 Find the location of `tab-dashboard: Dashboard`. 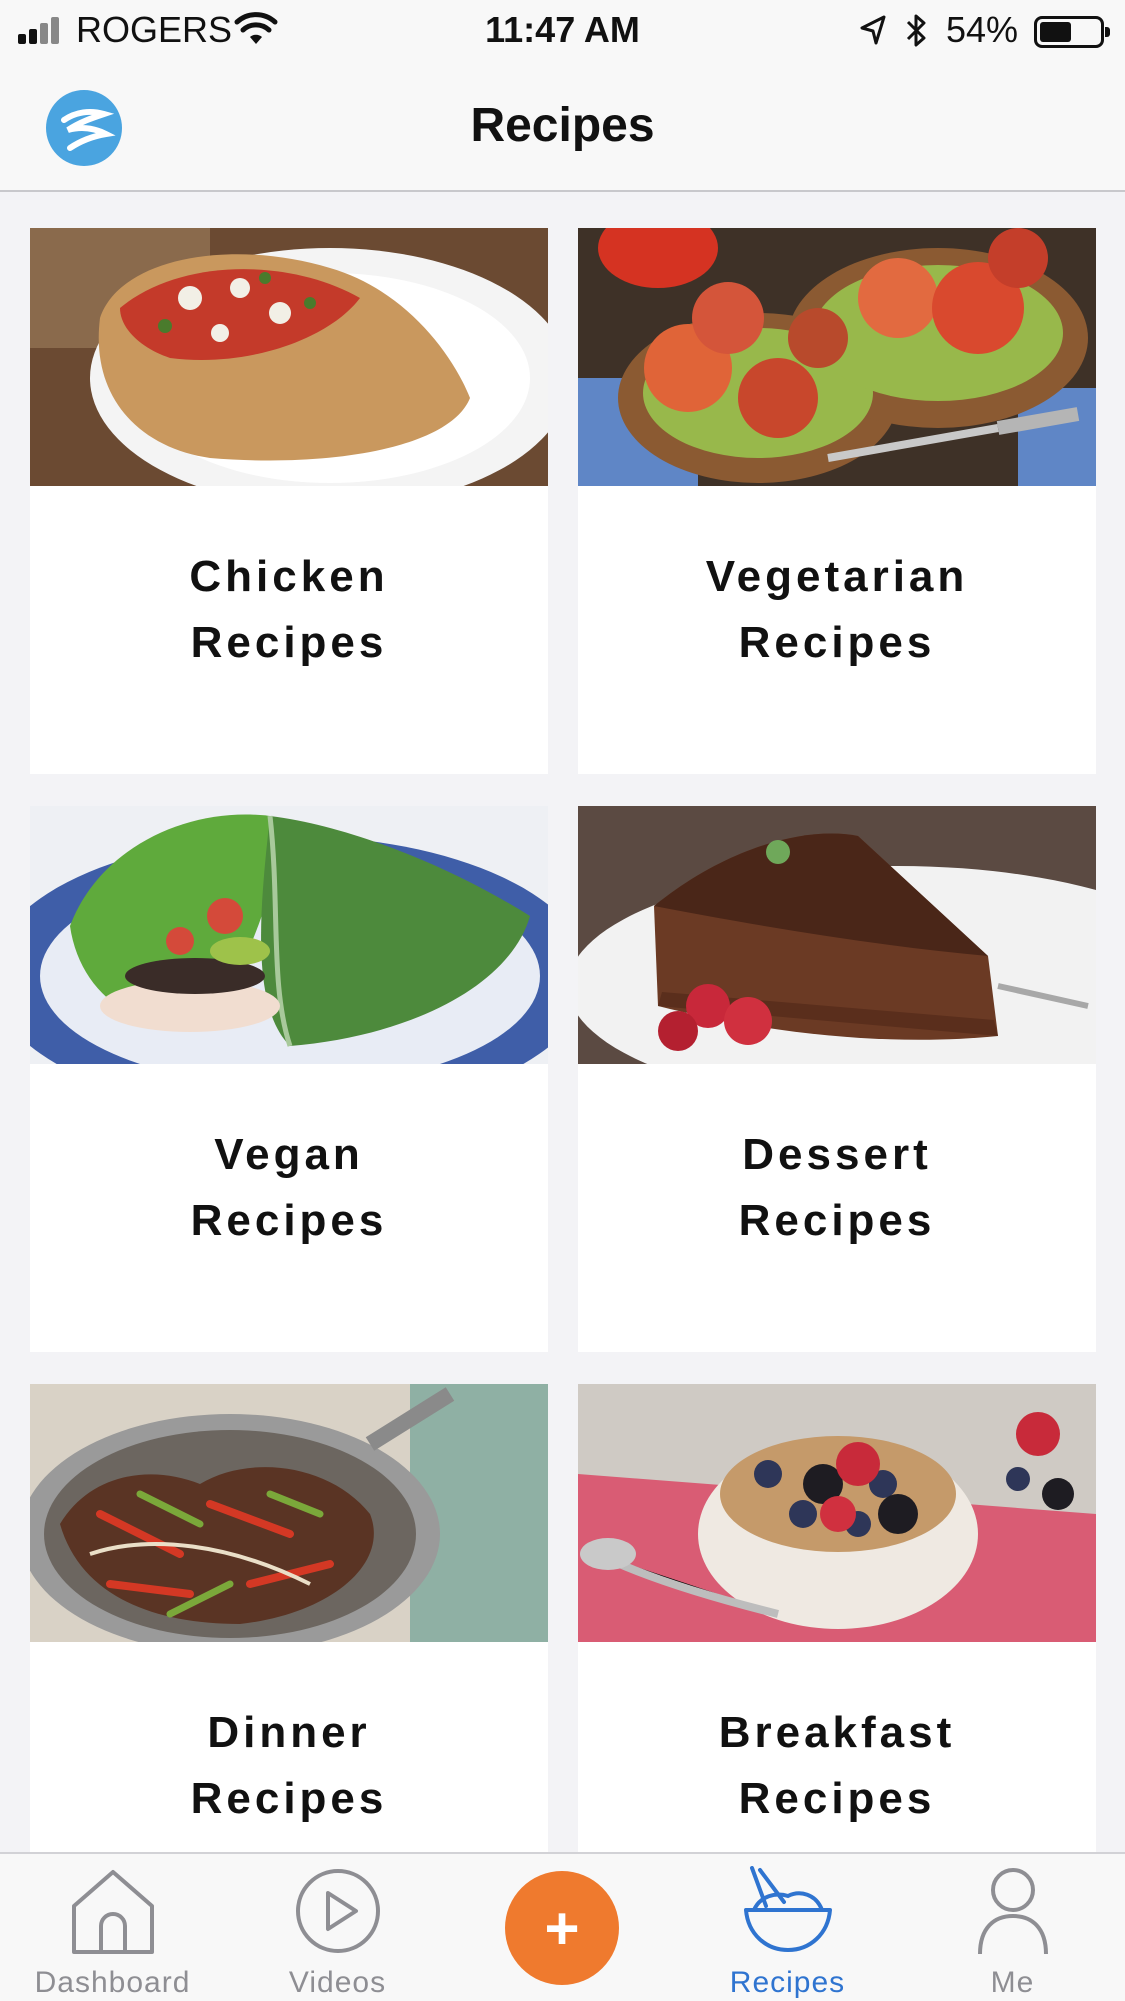

tab-dashboard: Dashboard is located at coordinates (112, 1927).